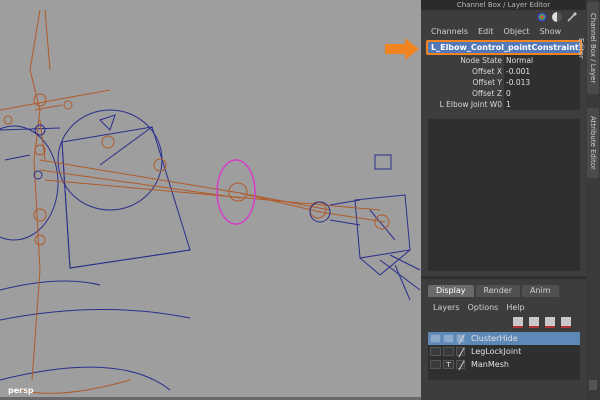  I want to click on attr-value: -0.001, so click(542, 71).